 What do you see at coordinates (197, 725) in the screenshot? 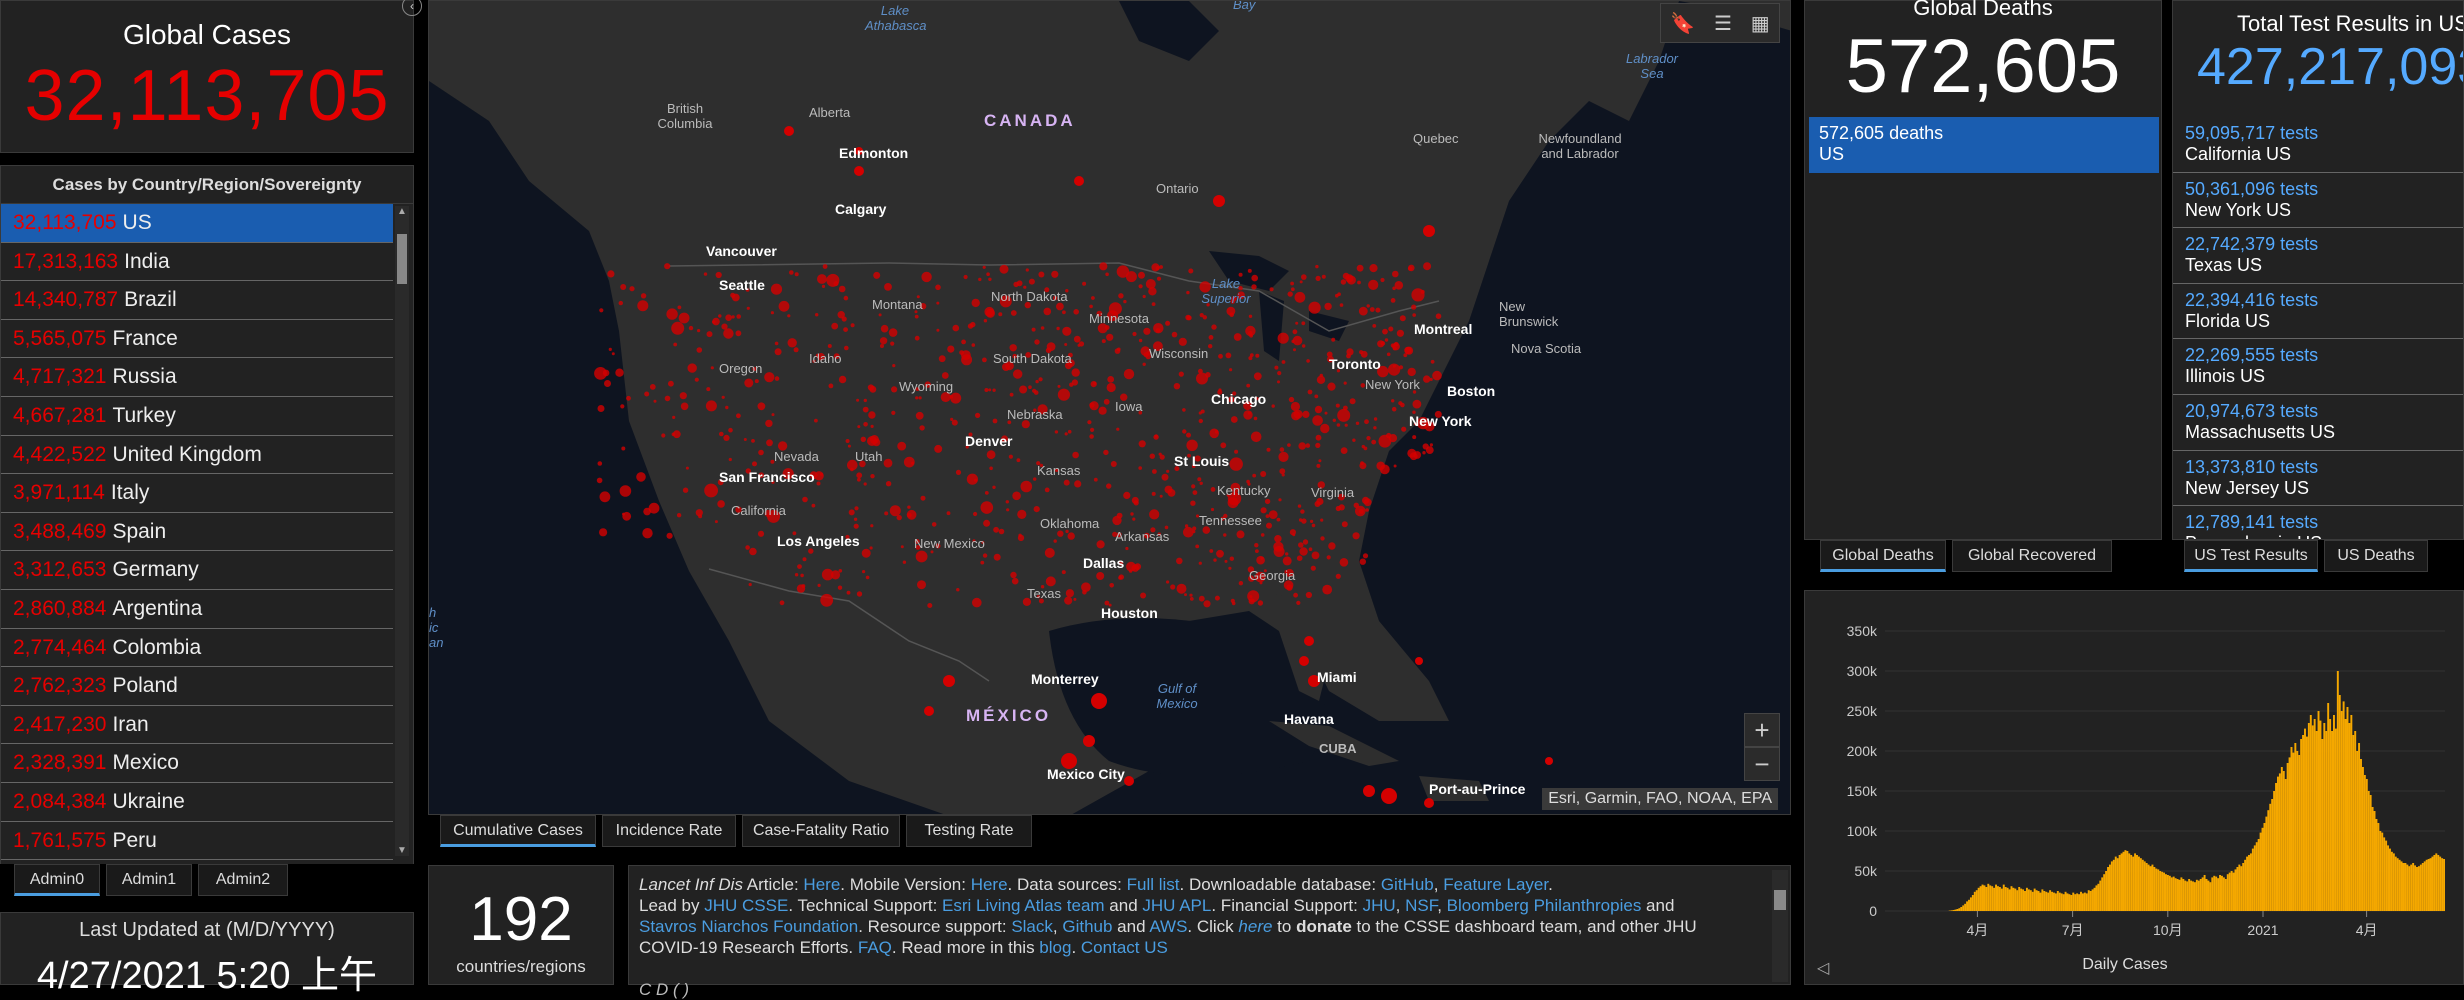
I see `country-list-item: 2,417,230Iran` at bounding box center [197, 725].